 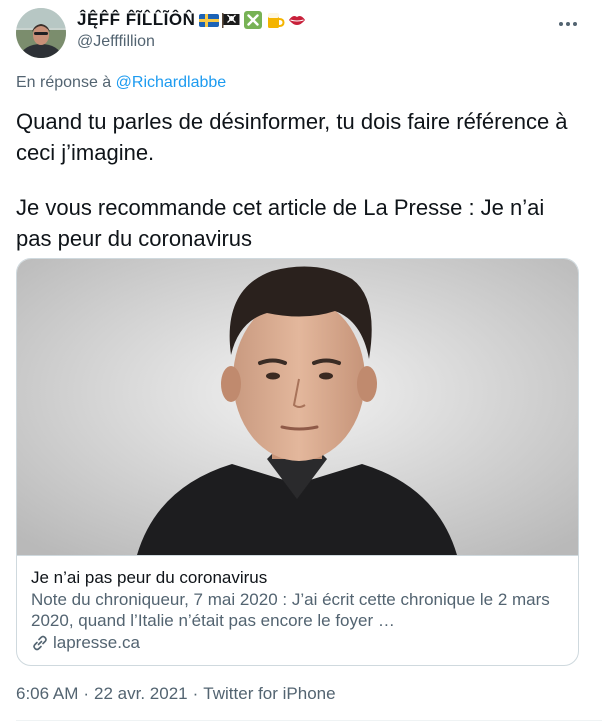 What do you see at coordinates (297, 20) in the screenshot?
I see `lips-icon` at bounding box center [297, 20].